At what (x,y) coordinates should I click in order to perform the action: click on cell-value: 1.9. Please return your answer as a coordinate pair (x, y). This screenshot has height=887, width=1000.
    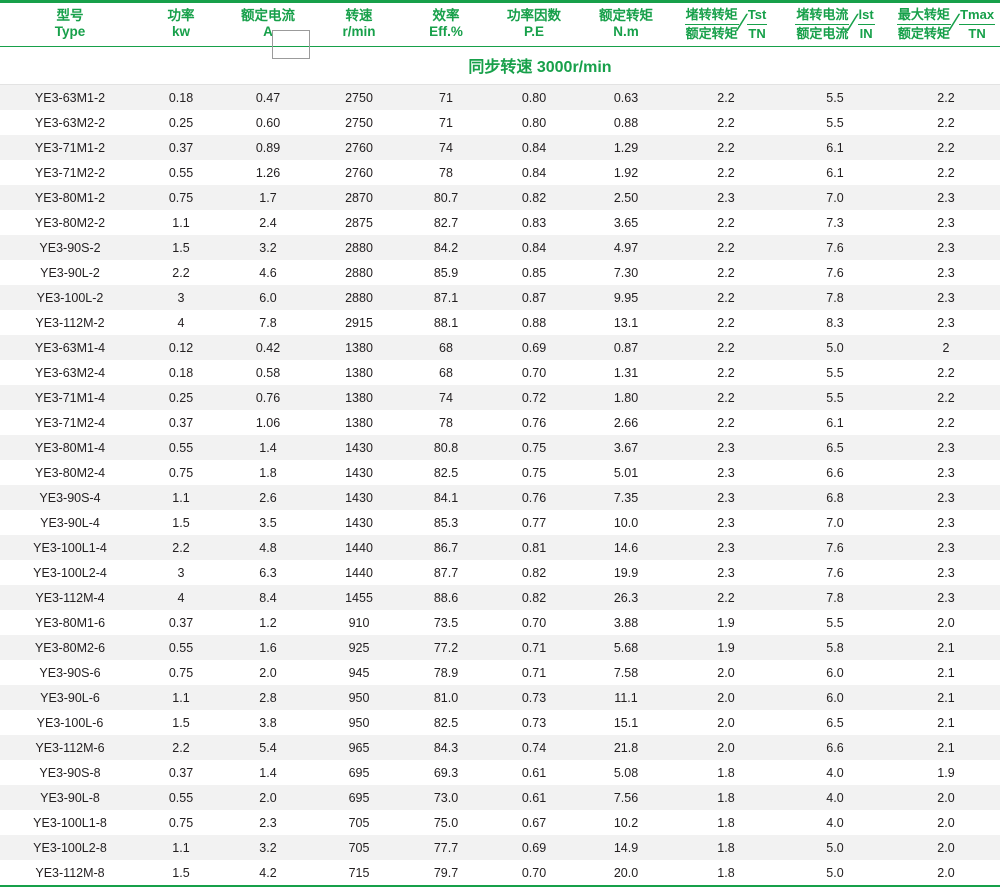
    Looking at the image, I should click on (726, 623).